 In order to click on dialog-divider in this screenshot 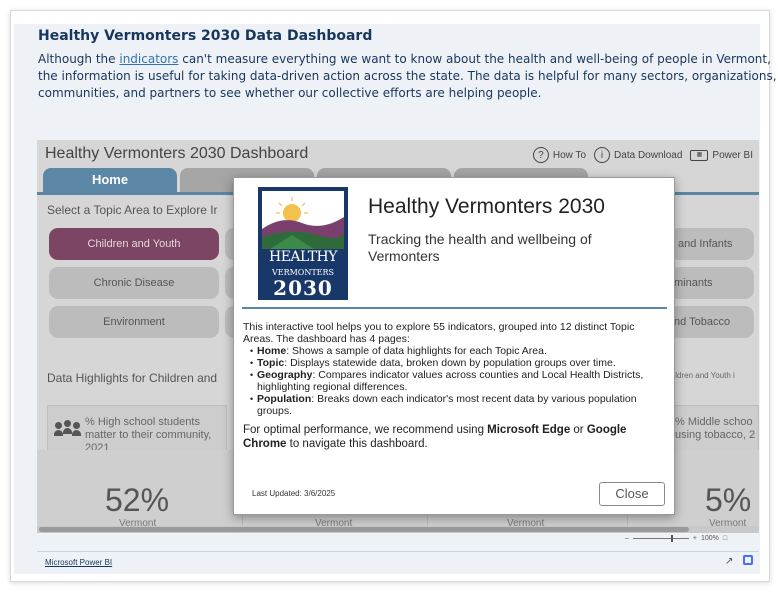, I will do `click(454, 308)`.